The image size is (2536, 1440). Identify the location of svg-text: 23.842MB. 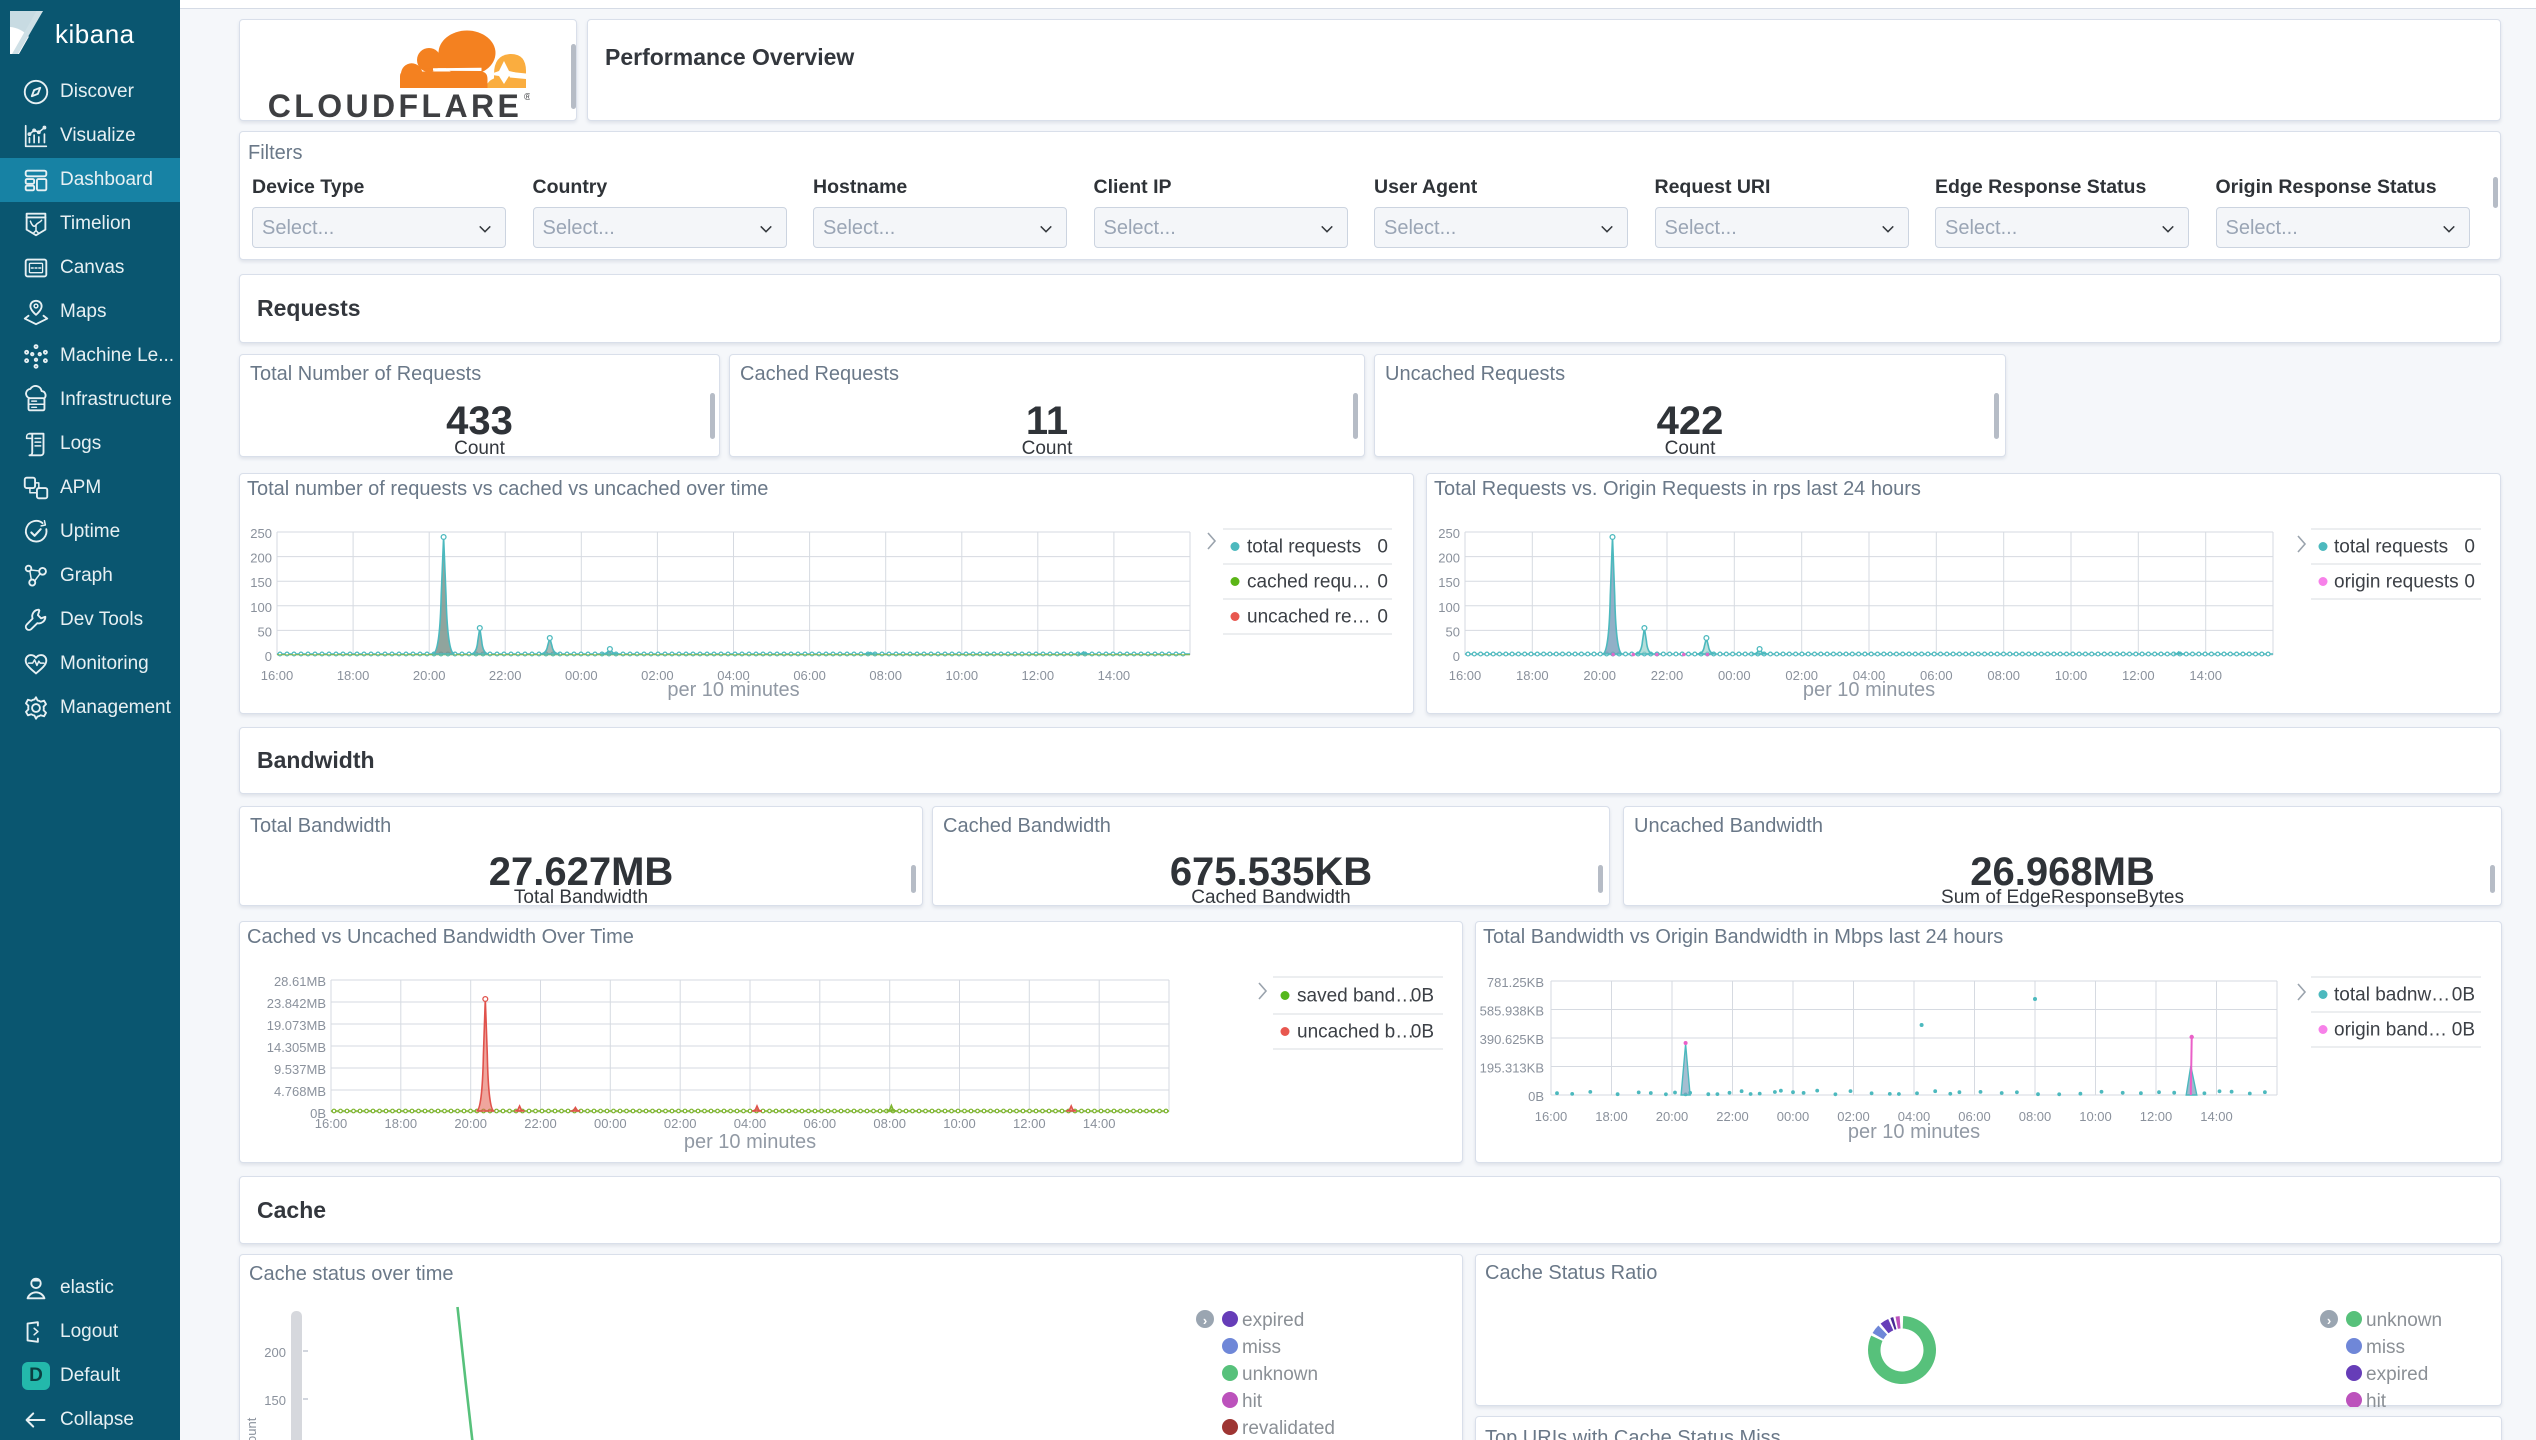
(296, 1003).